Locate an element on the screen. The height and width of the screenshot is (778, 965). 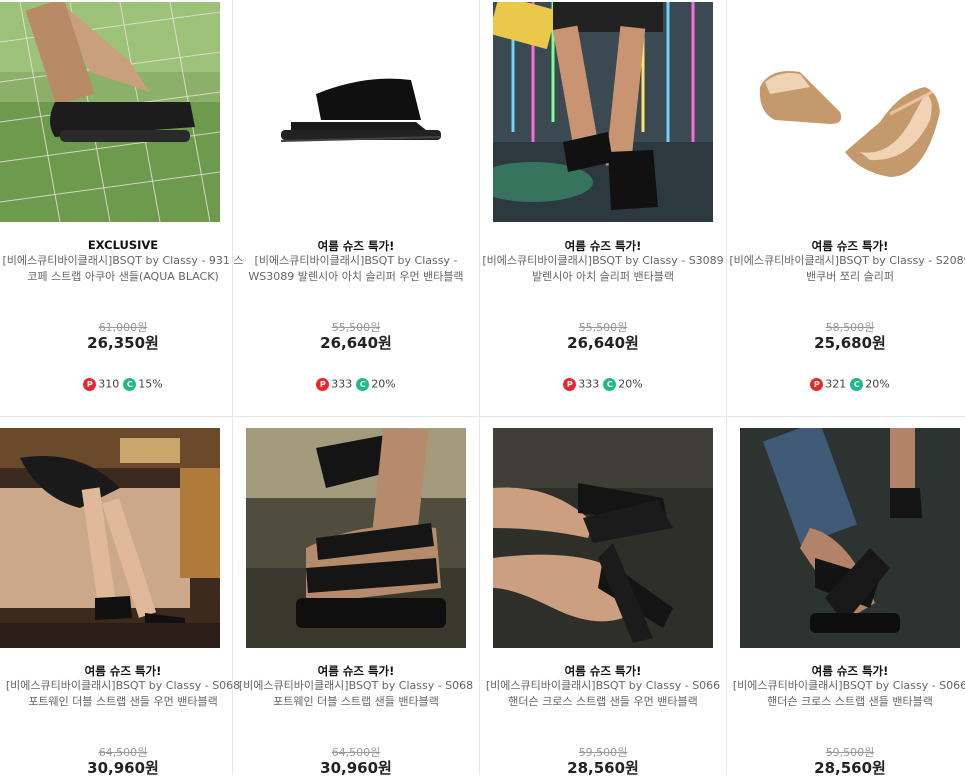
promo-label: EXCLUSIVE is located at coordinates (123, 245).